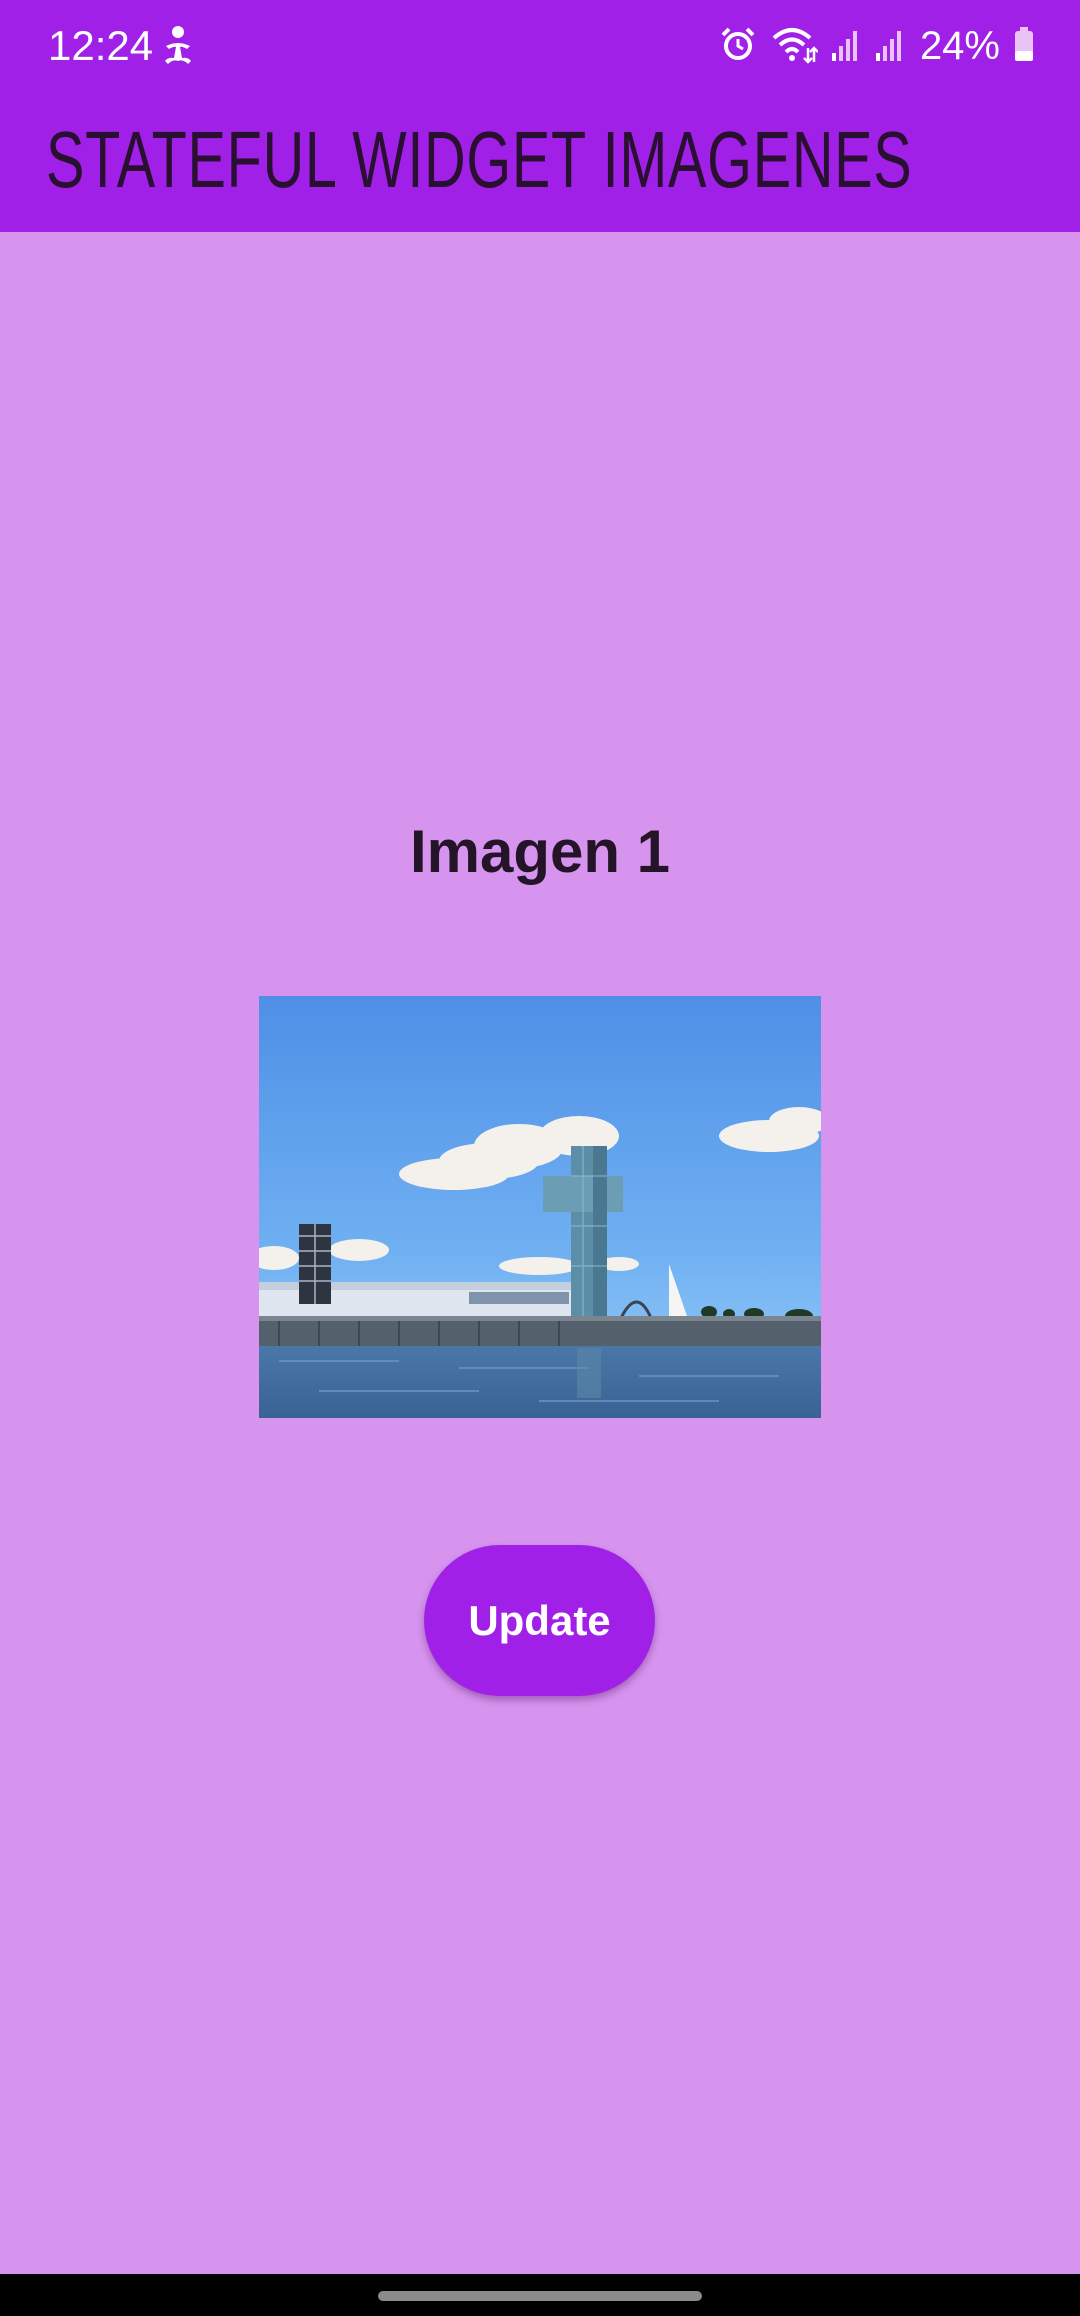 Image resolution: width=1080 pixels, height=2316 pixels. Describe the element at coordinates (540, 851) in the screenshot. I see `image-title: Imagen 1` at that location.